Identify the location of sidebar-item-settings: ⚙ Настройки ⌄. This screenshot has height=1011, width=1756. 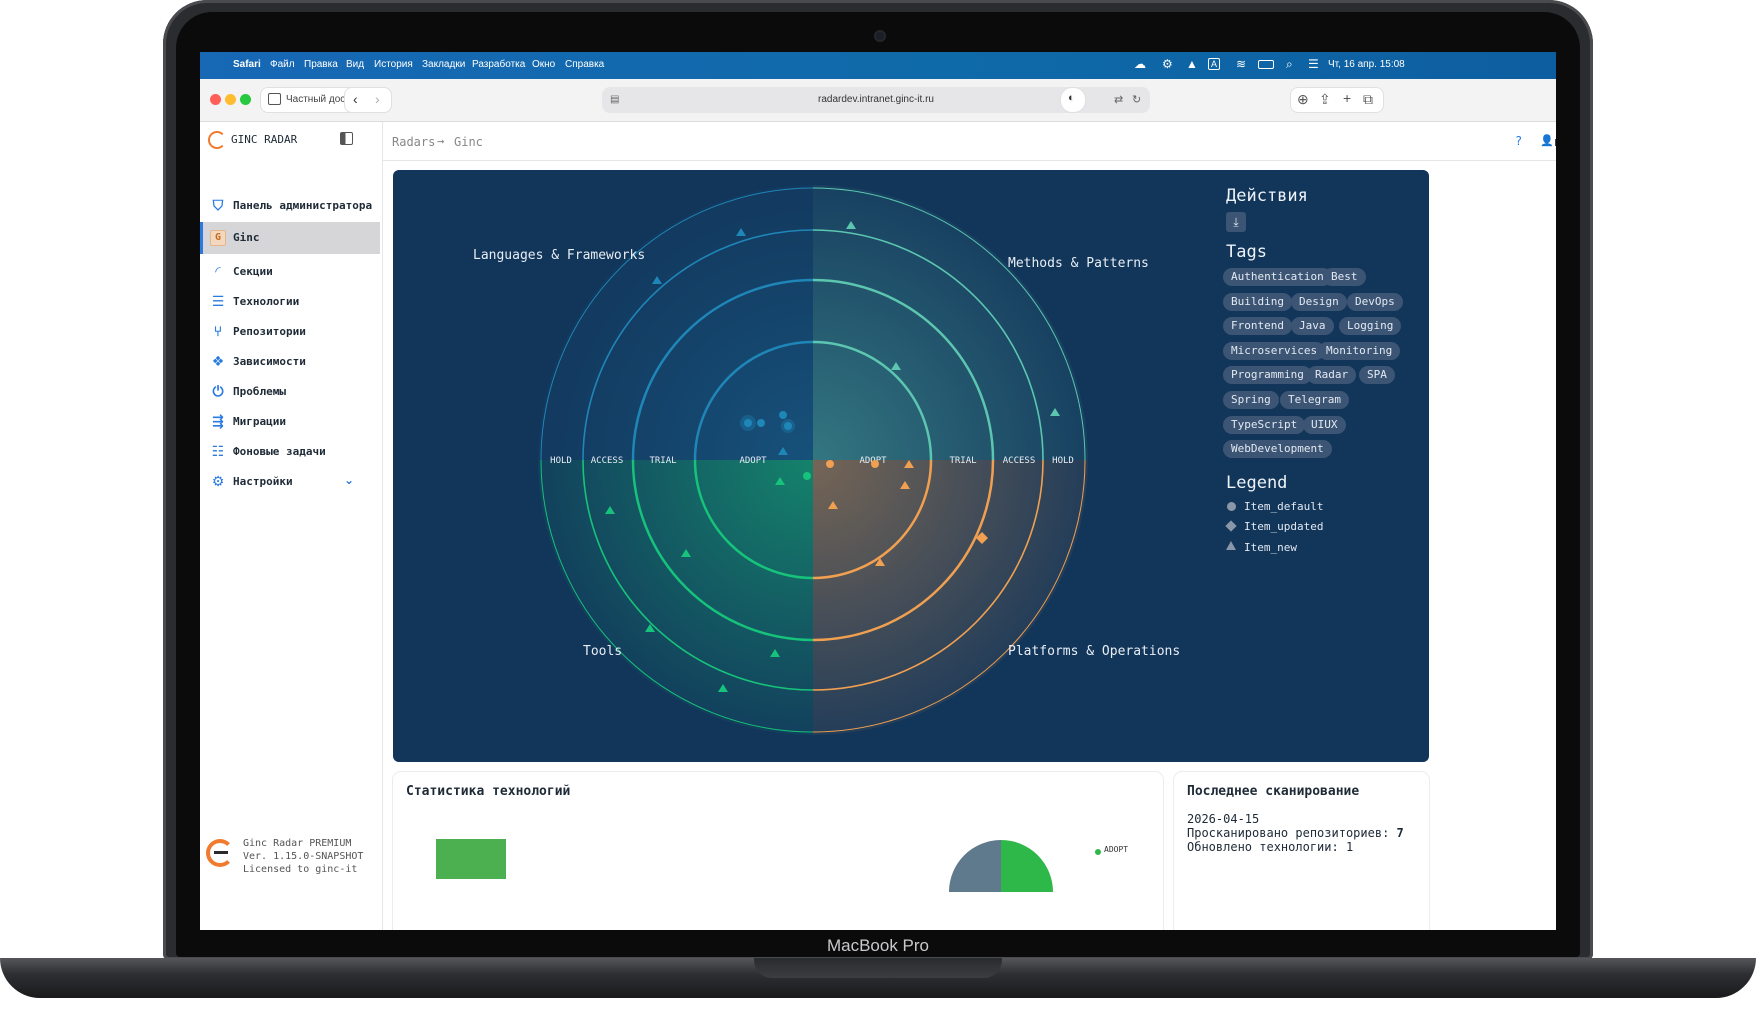
(290, 482).